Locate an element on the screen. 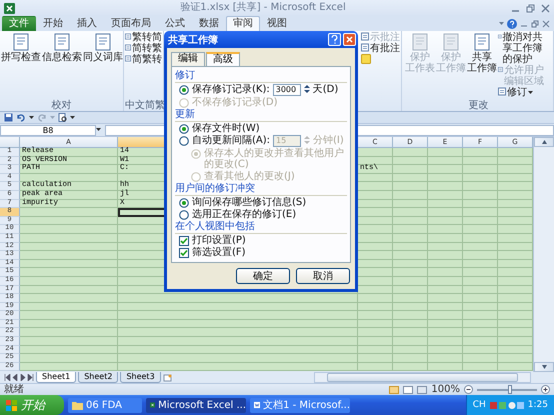 This screenshot has height=415, width=554. section-heading: 更新 is located at coordinates (261, 115).